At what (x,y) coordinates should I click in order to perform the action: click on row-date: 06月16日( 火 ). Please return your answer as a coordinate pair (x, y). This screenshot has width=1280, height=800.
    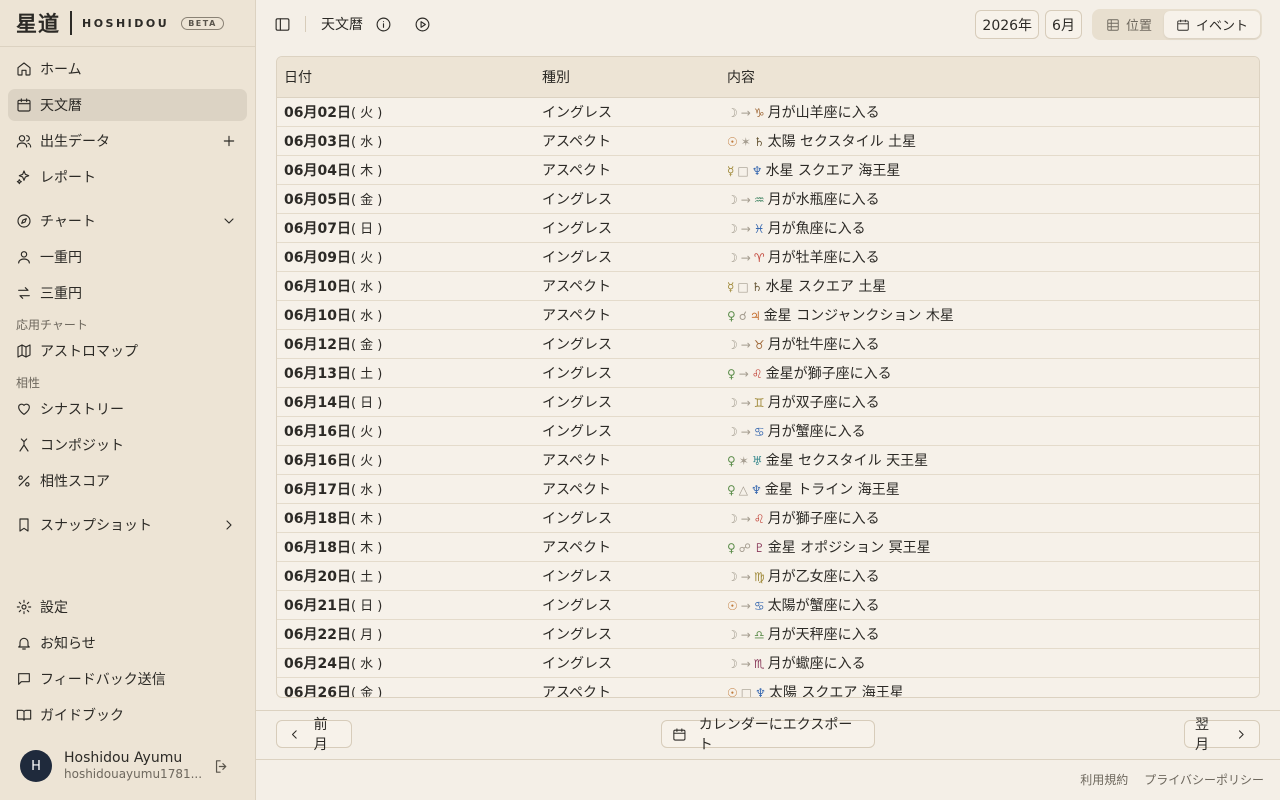
    Looking at the image, I should click on (406, 431).